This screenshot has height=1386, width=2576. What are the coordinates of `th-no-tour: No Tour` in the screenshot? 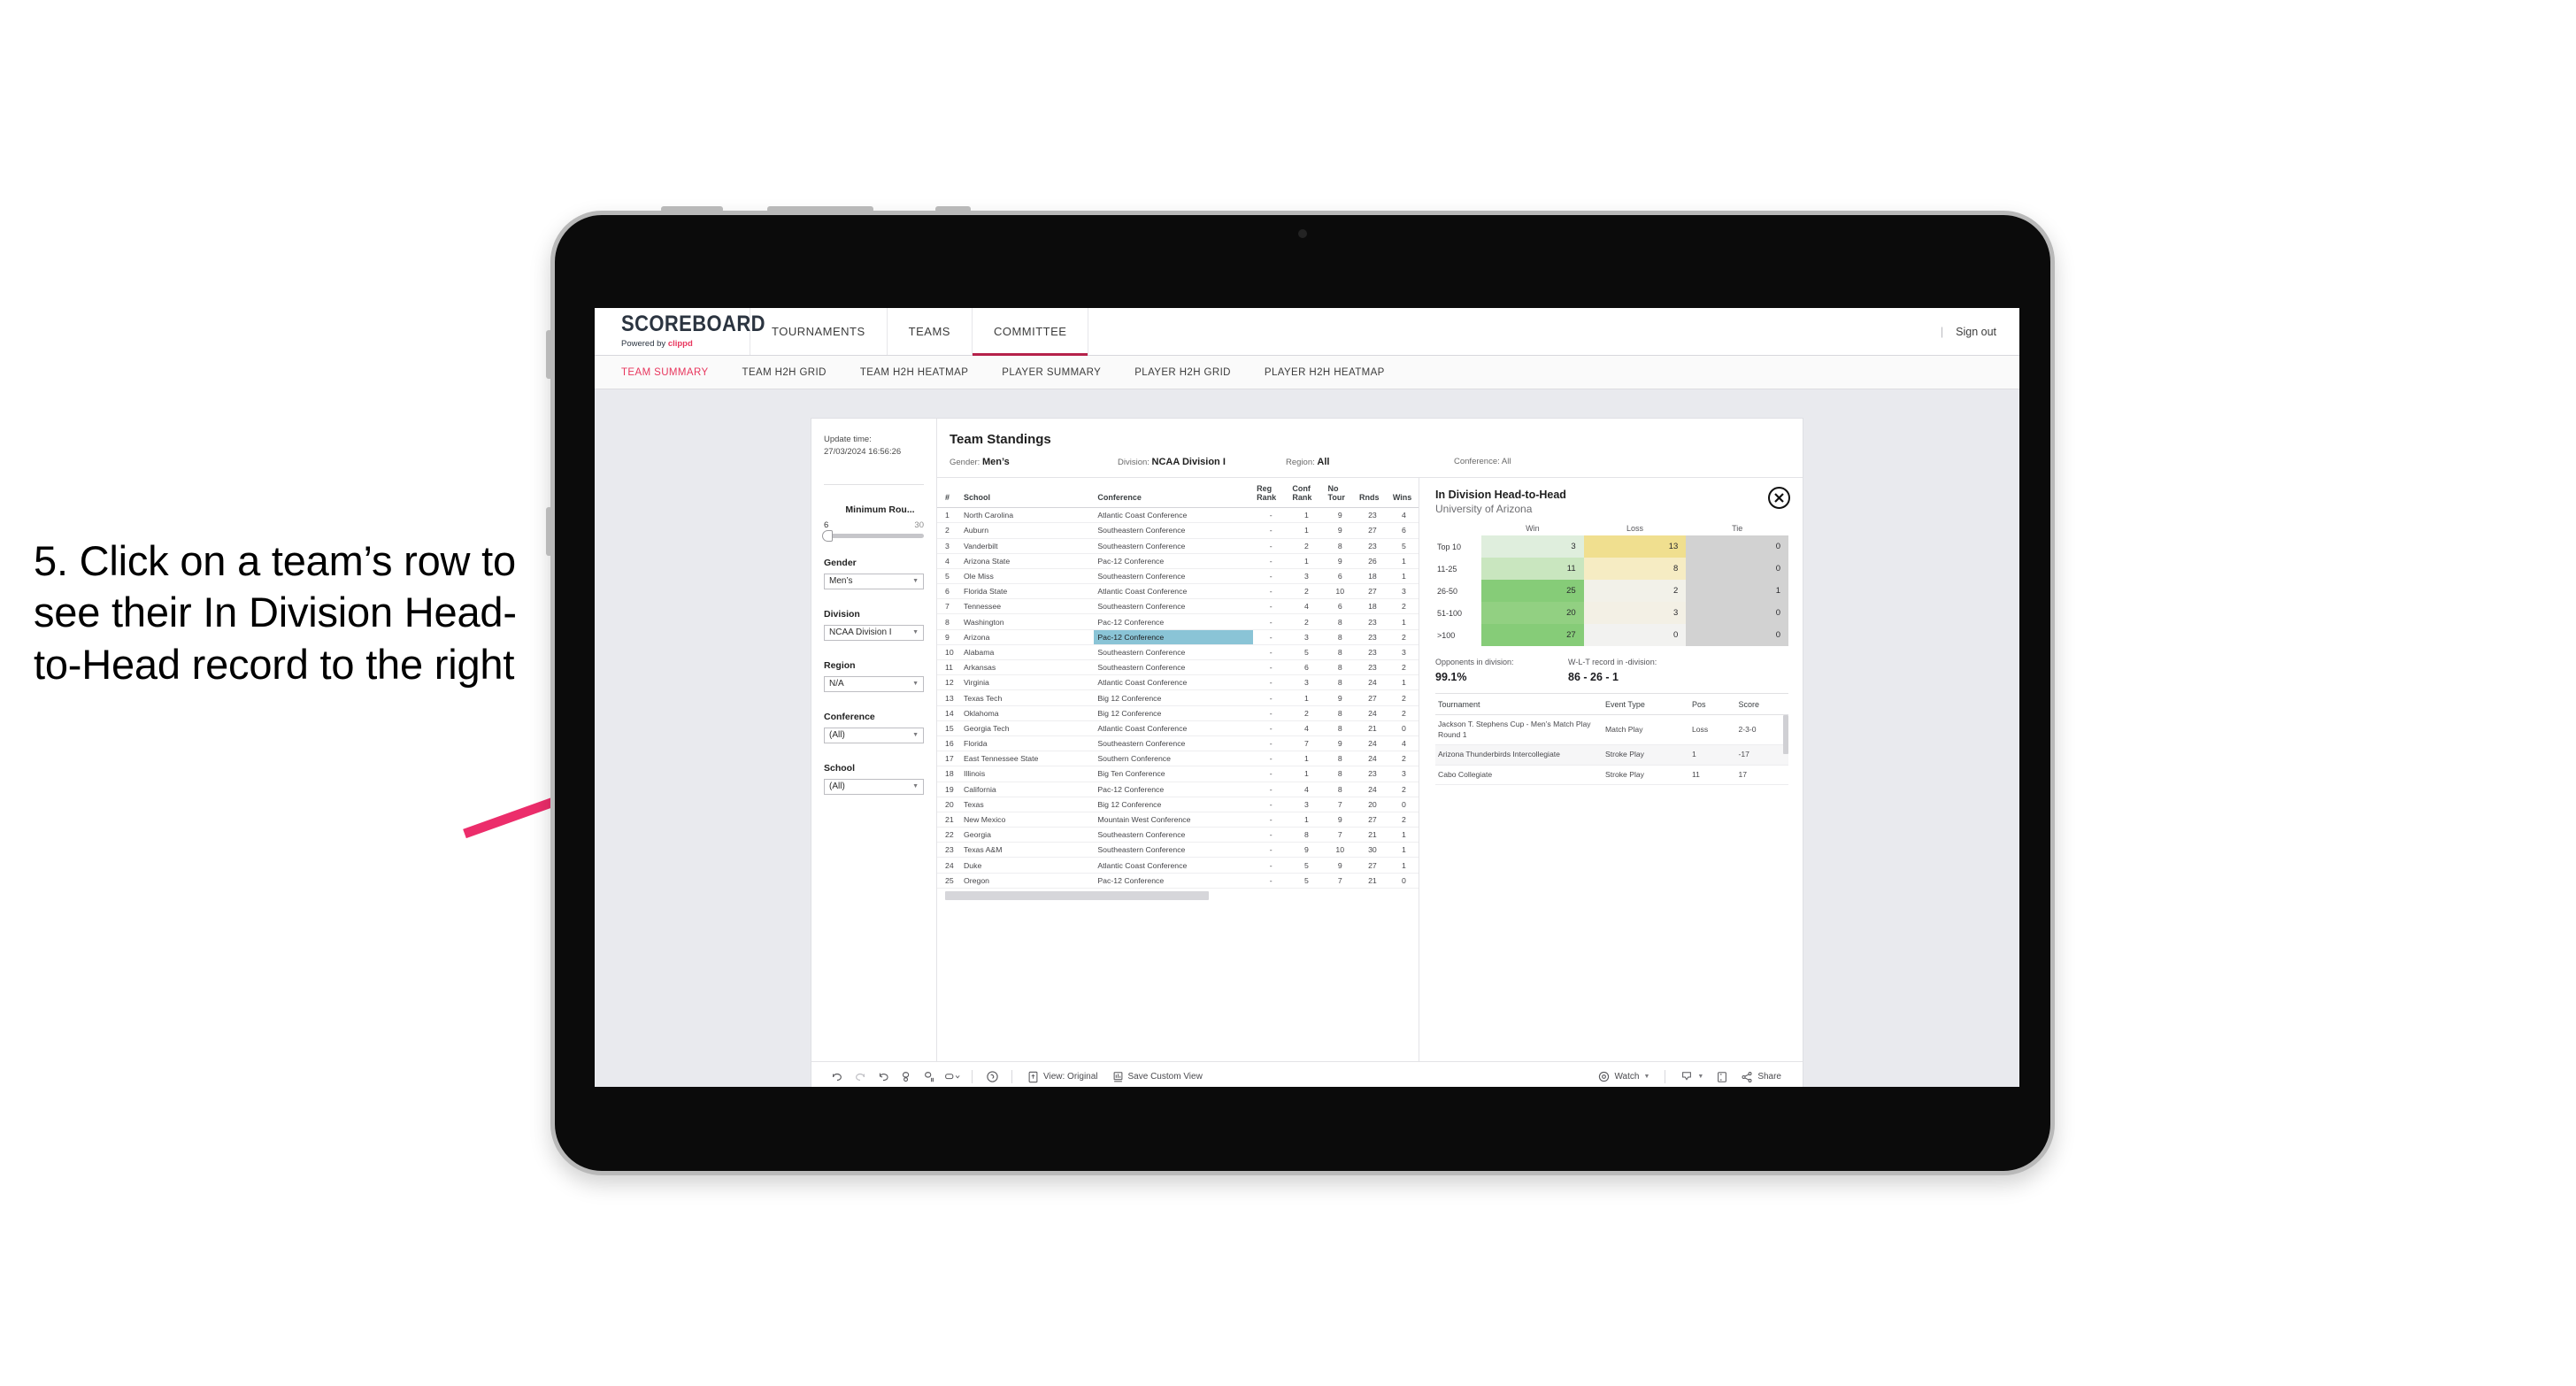 It's located at (1340, 494).